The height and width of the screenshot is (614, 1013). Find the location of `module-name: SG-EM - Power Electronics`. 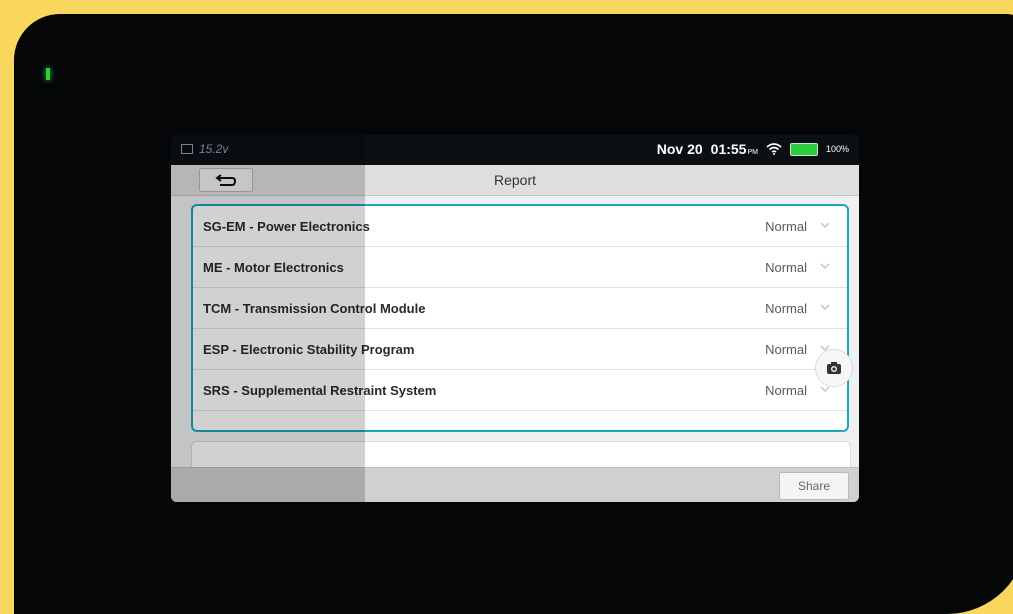

module-name: SG-EM - Power Electronics is located at coordinates (286, 226).